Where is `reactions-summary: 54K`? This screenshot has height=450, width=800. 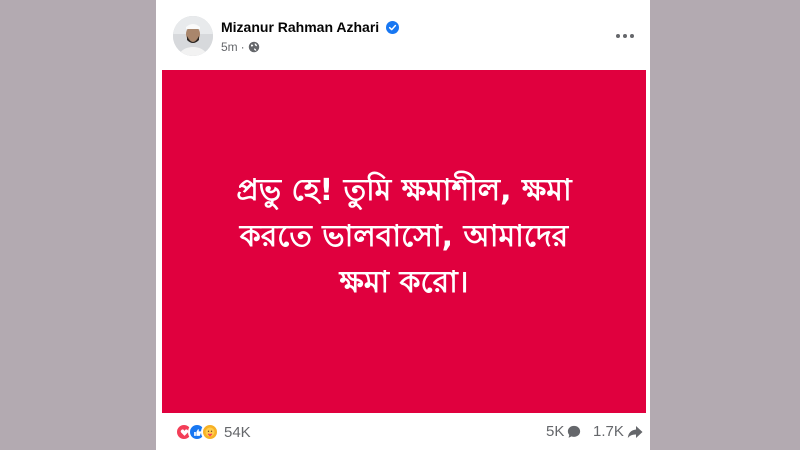 reactions-summary: 54K is located at coordinates (213, 432).